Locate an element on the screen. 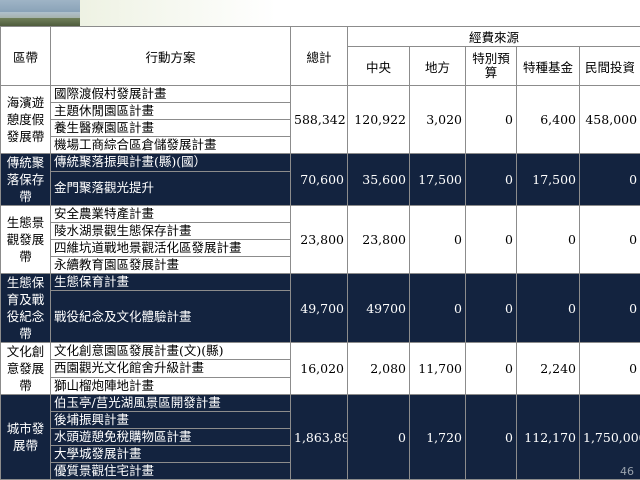  thumbnail-sea is located at coordinates (40, 15).